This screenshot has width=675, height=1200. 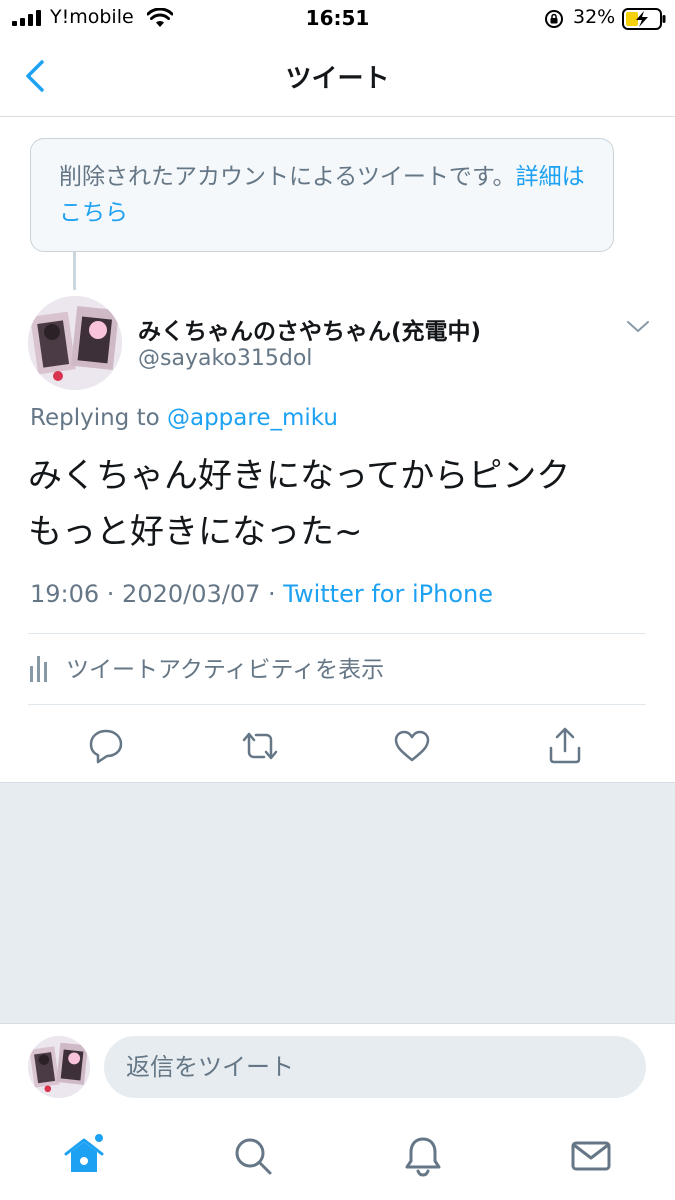 I want to click on notifications-icon, so click(x=423, y=1156).